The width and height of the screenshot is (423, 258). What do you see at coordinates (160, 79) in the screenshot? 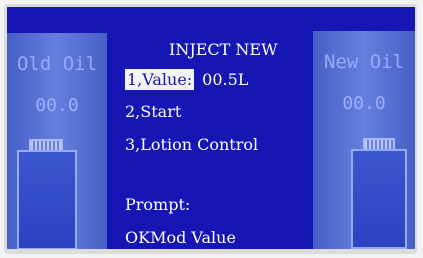
I see `menu-item-value-label: 1,Value:` at bounding box center [160, 79].